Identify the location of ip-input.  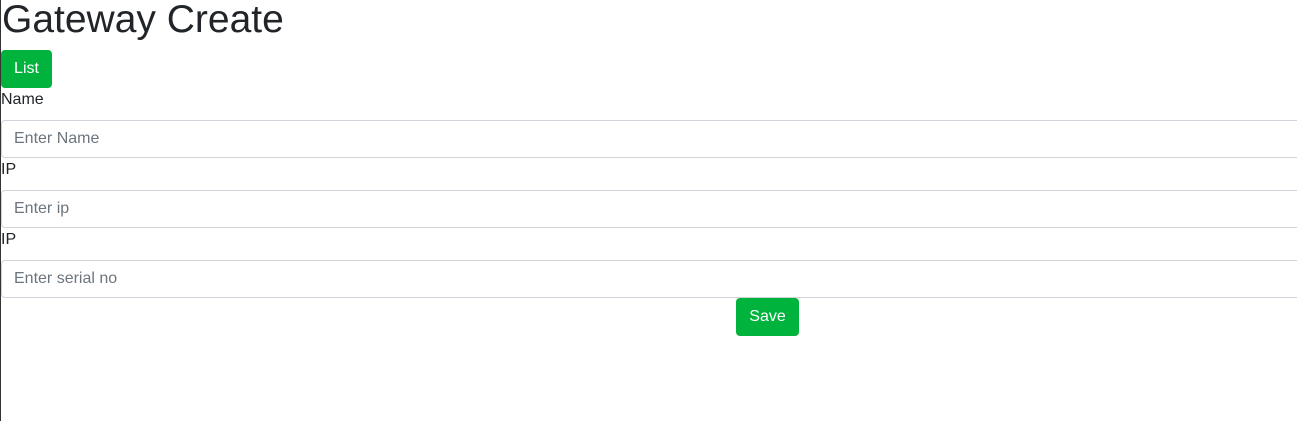
(649, 209).